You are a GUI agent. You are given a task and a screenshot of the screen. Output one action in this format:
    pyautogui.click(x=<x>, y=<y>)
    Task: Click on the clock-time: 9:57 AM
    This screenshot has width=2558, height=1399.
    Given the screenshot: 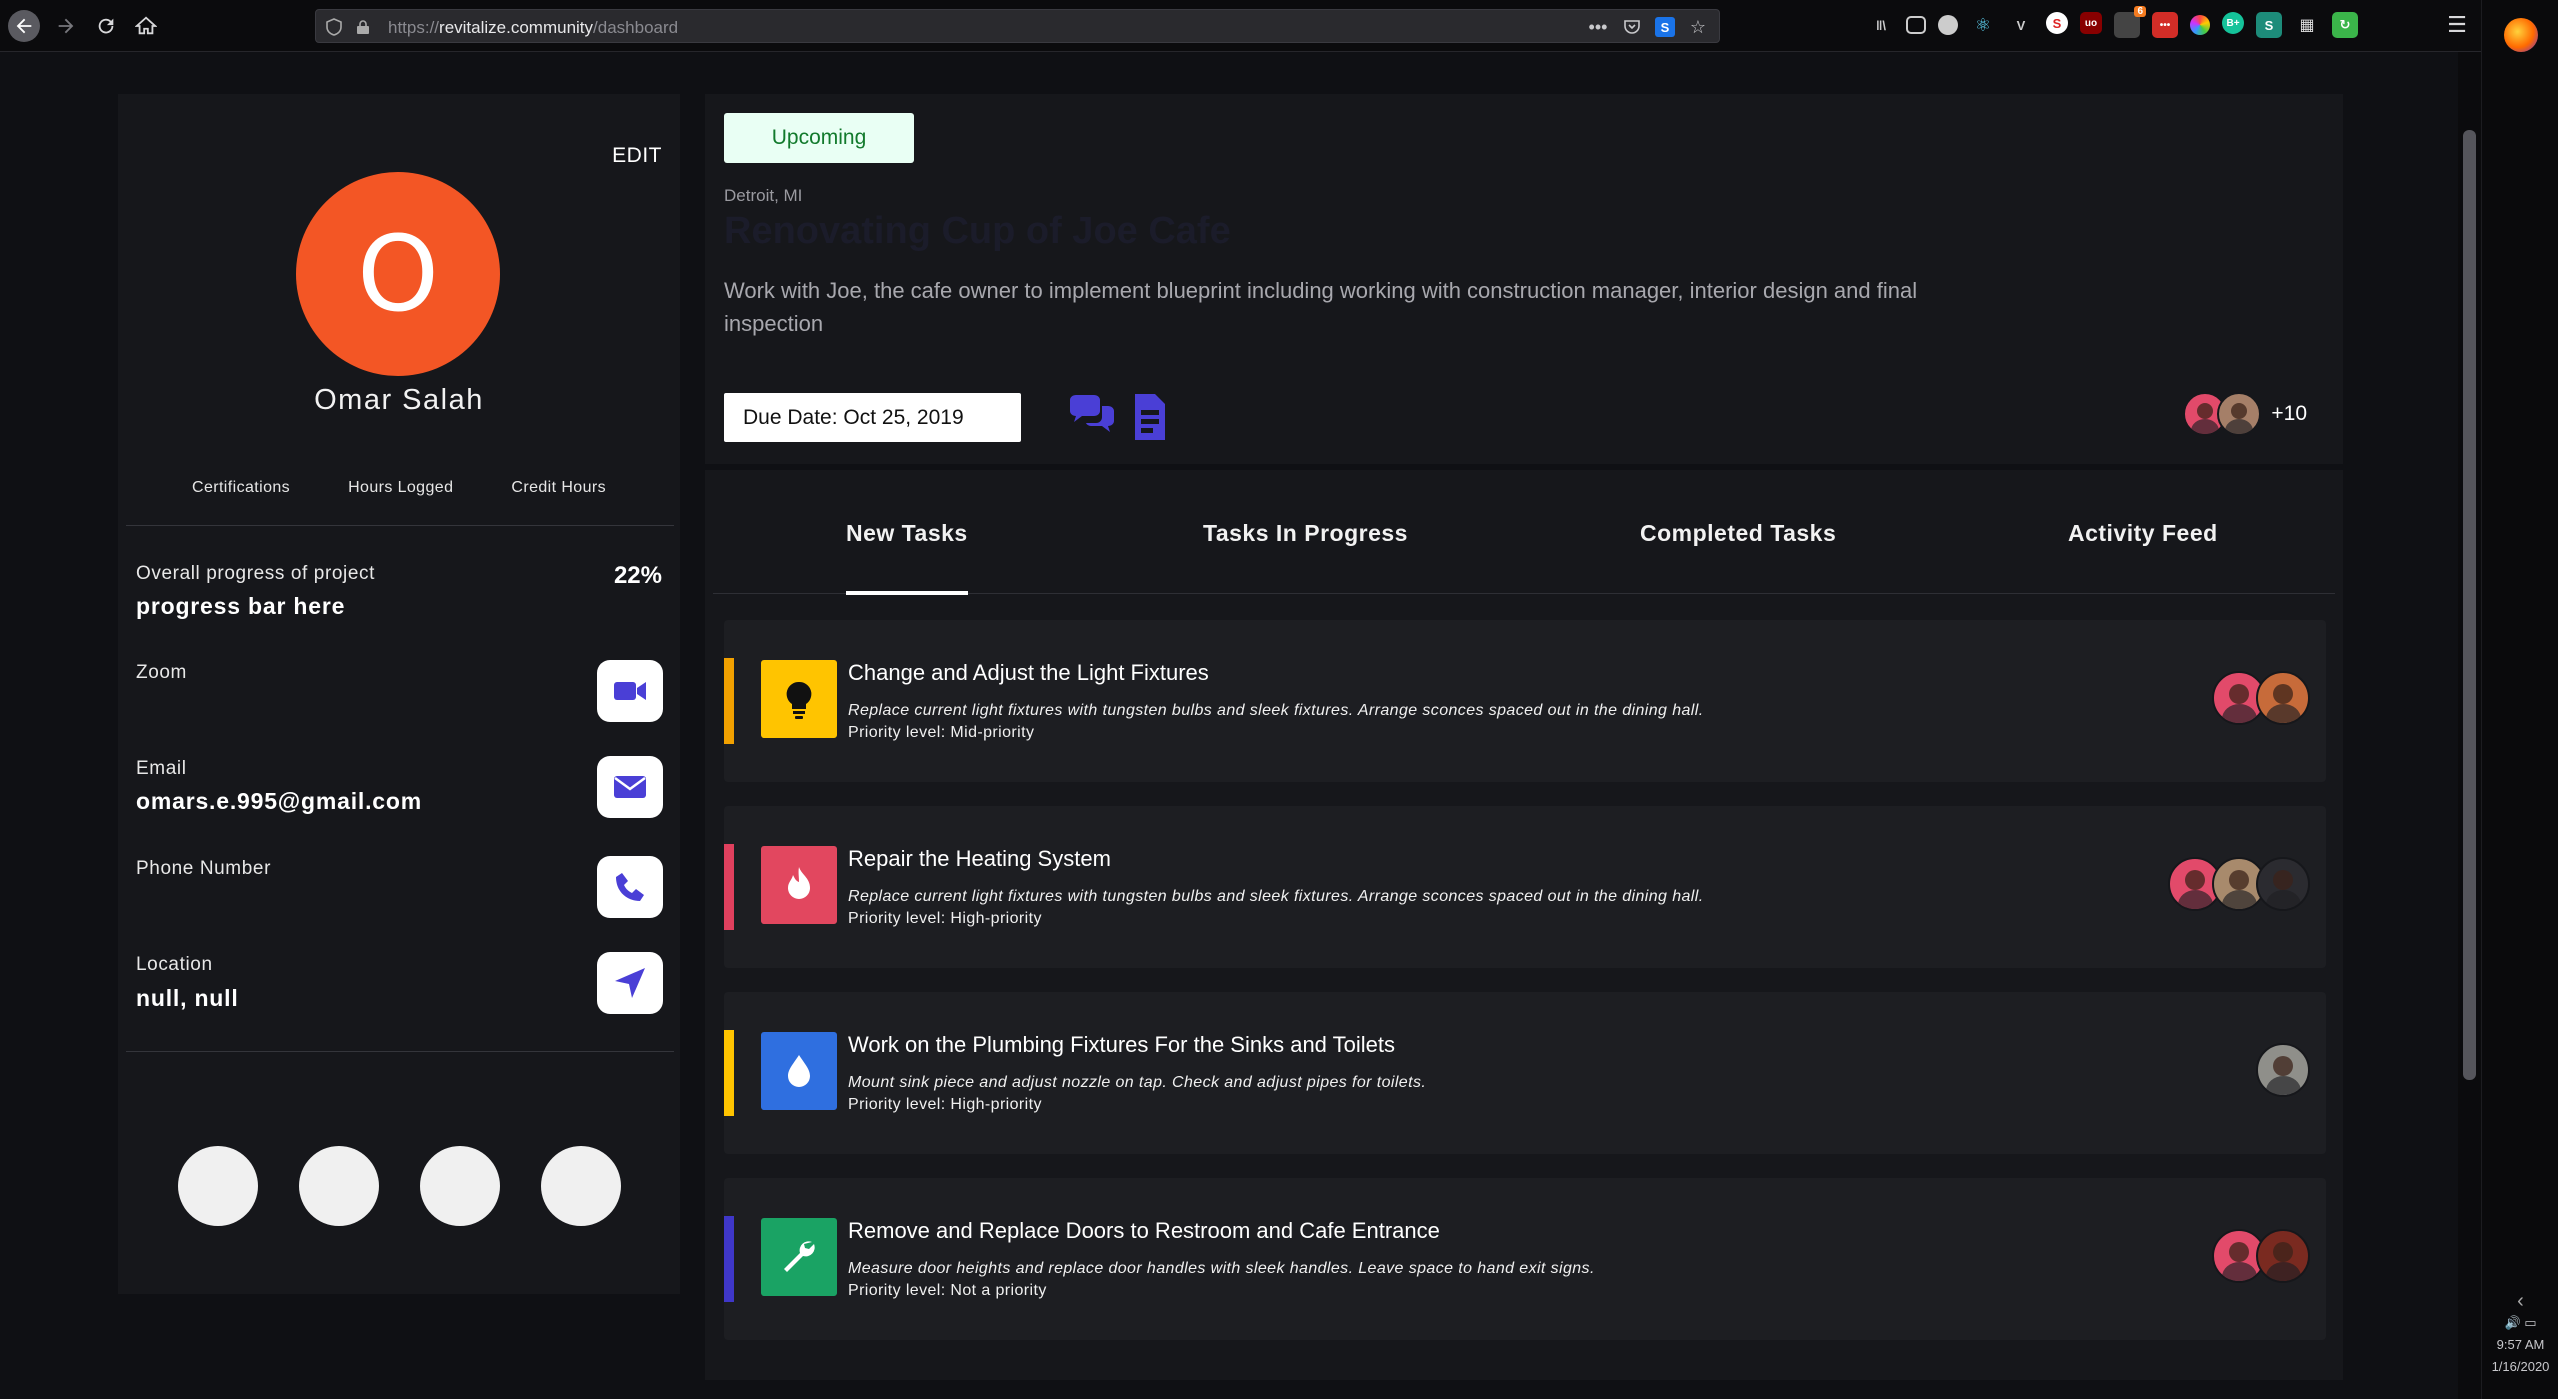 What is the action you would take?
    pyautogui.click(x=2520, y=1345)
    